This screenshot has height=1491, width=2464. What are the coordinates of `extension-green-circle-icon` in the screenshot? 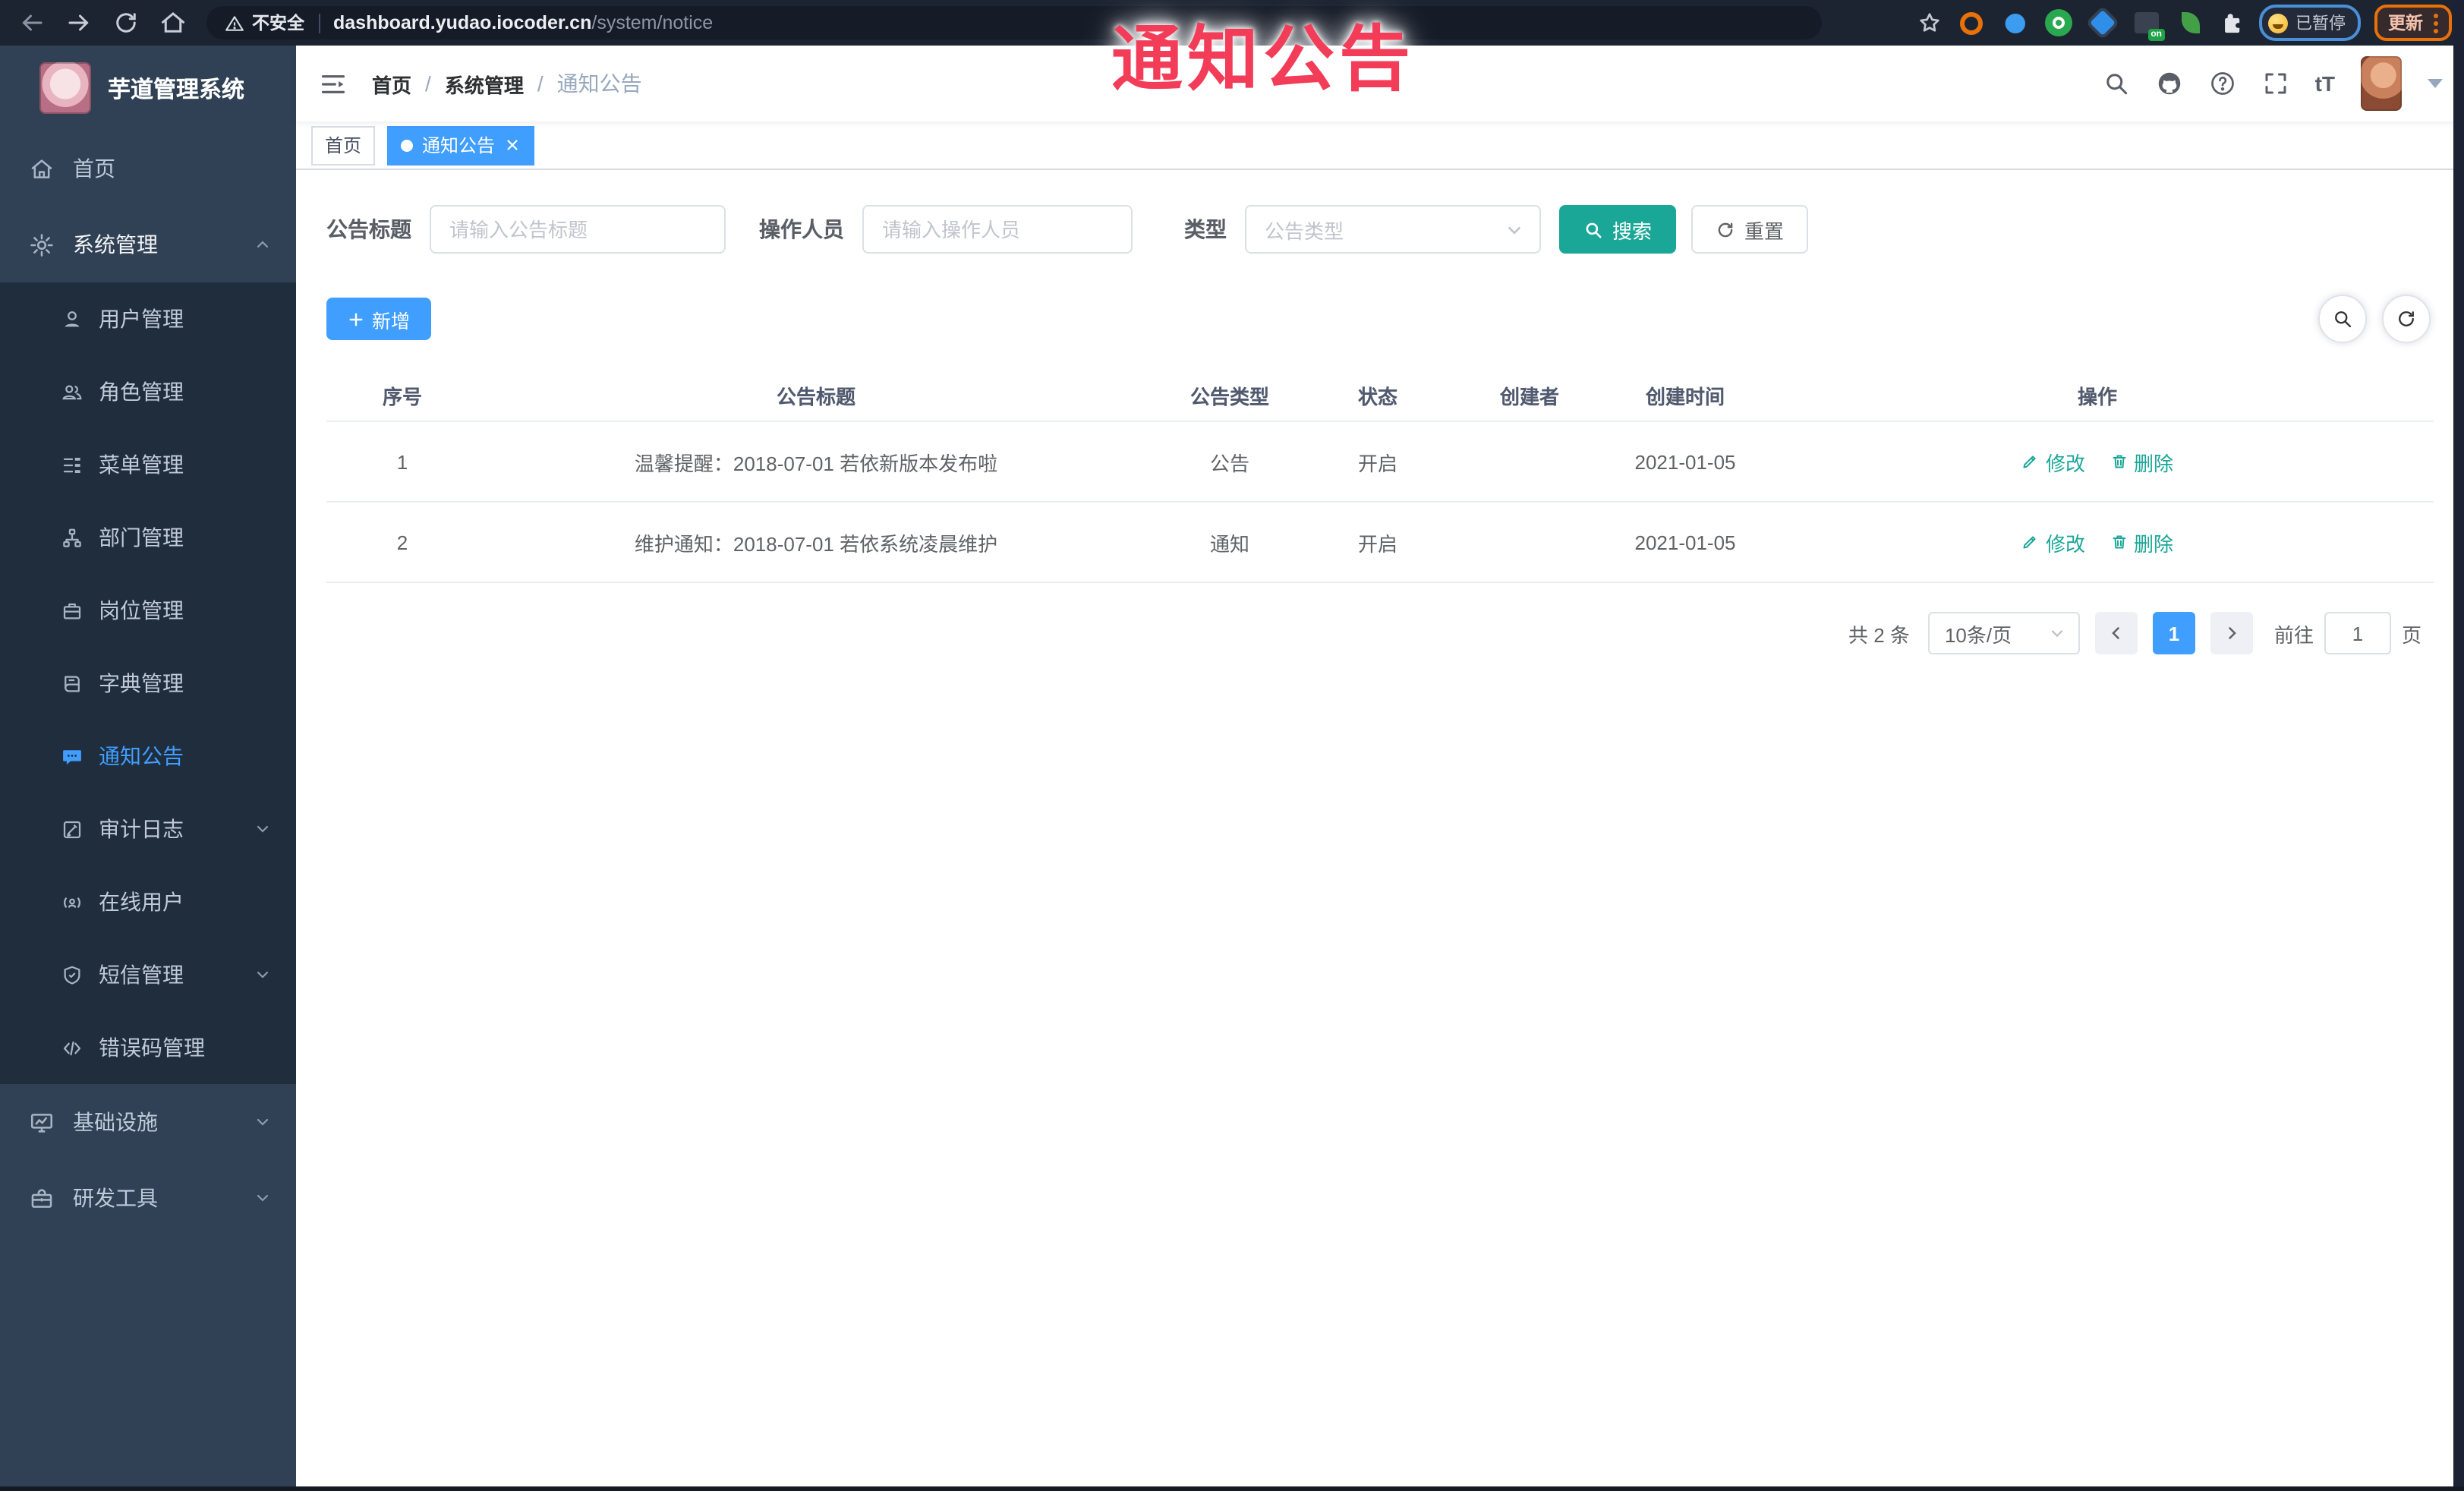 It's located at (2058, 23).